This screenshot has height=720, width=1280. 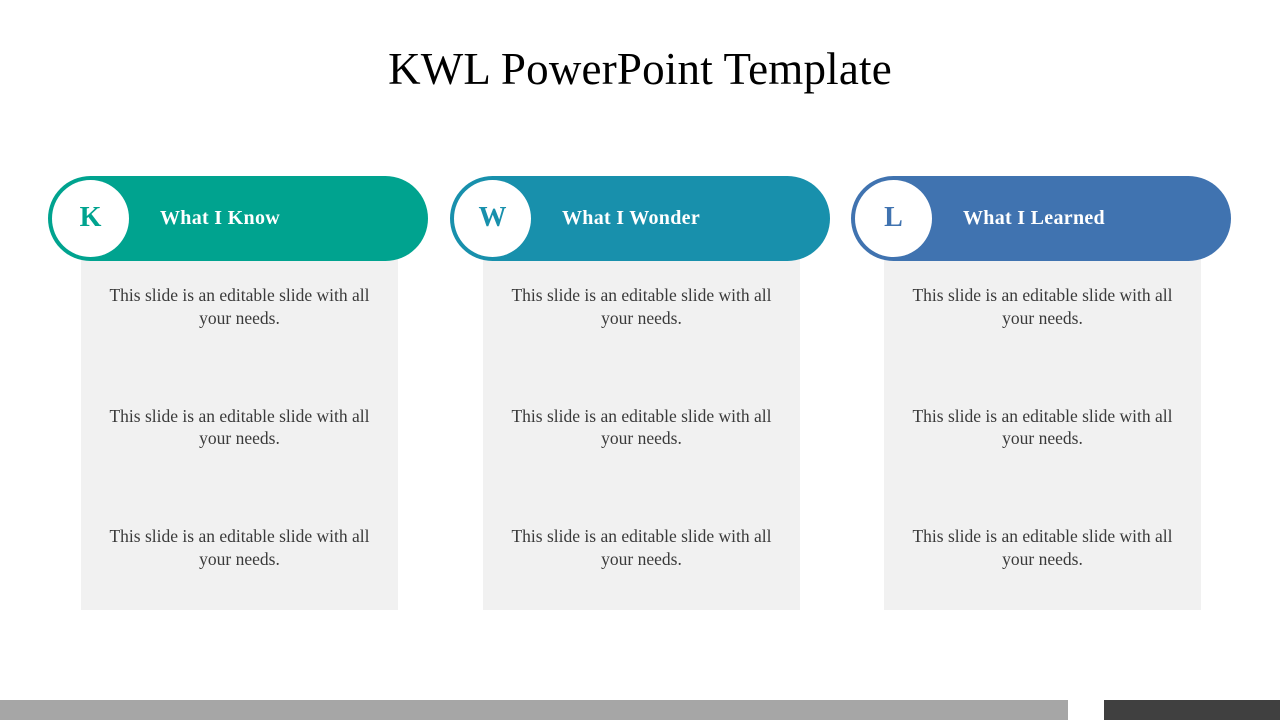 I want to click on badge-letter: K, so click(x=90, y=217).